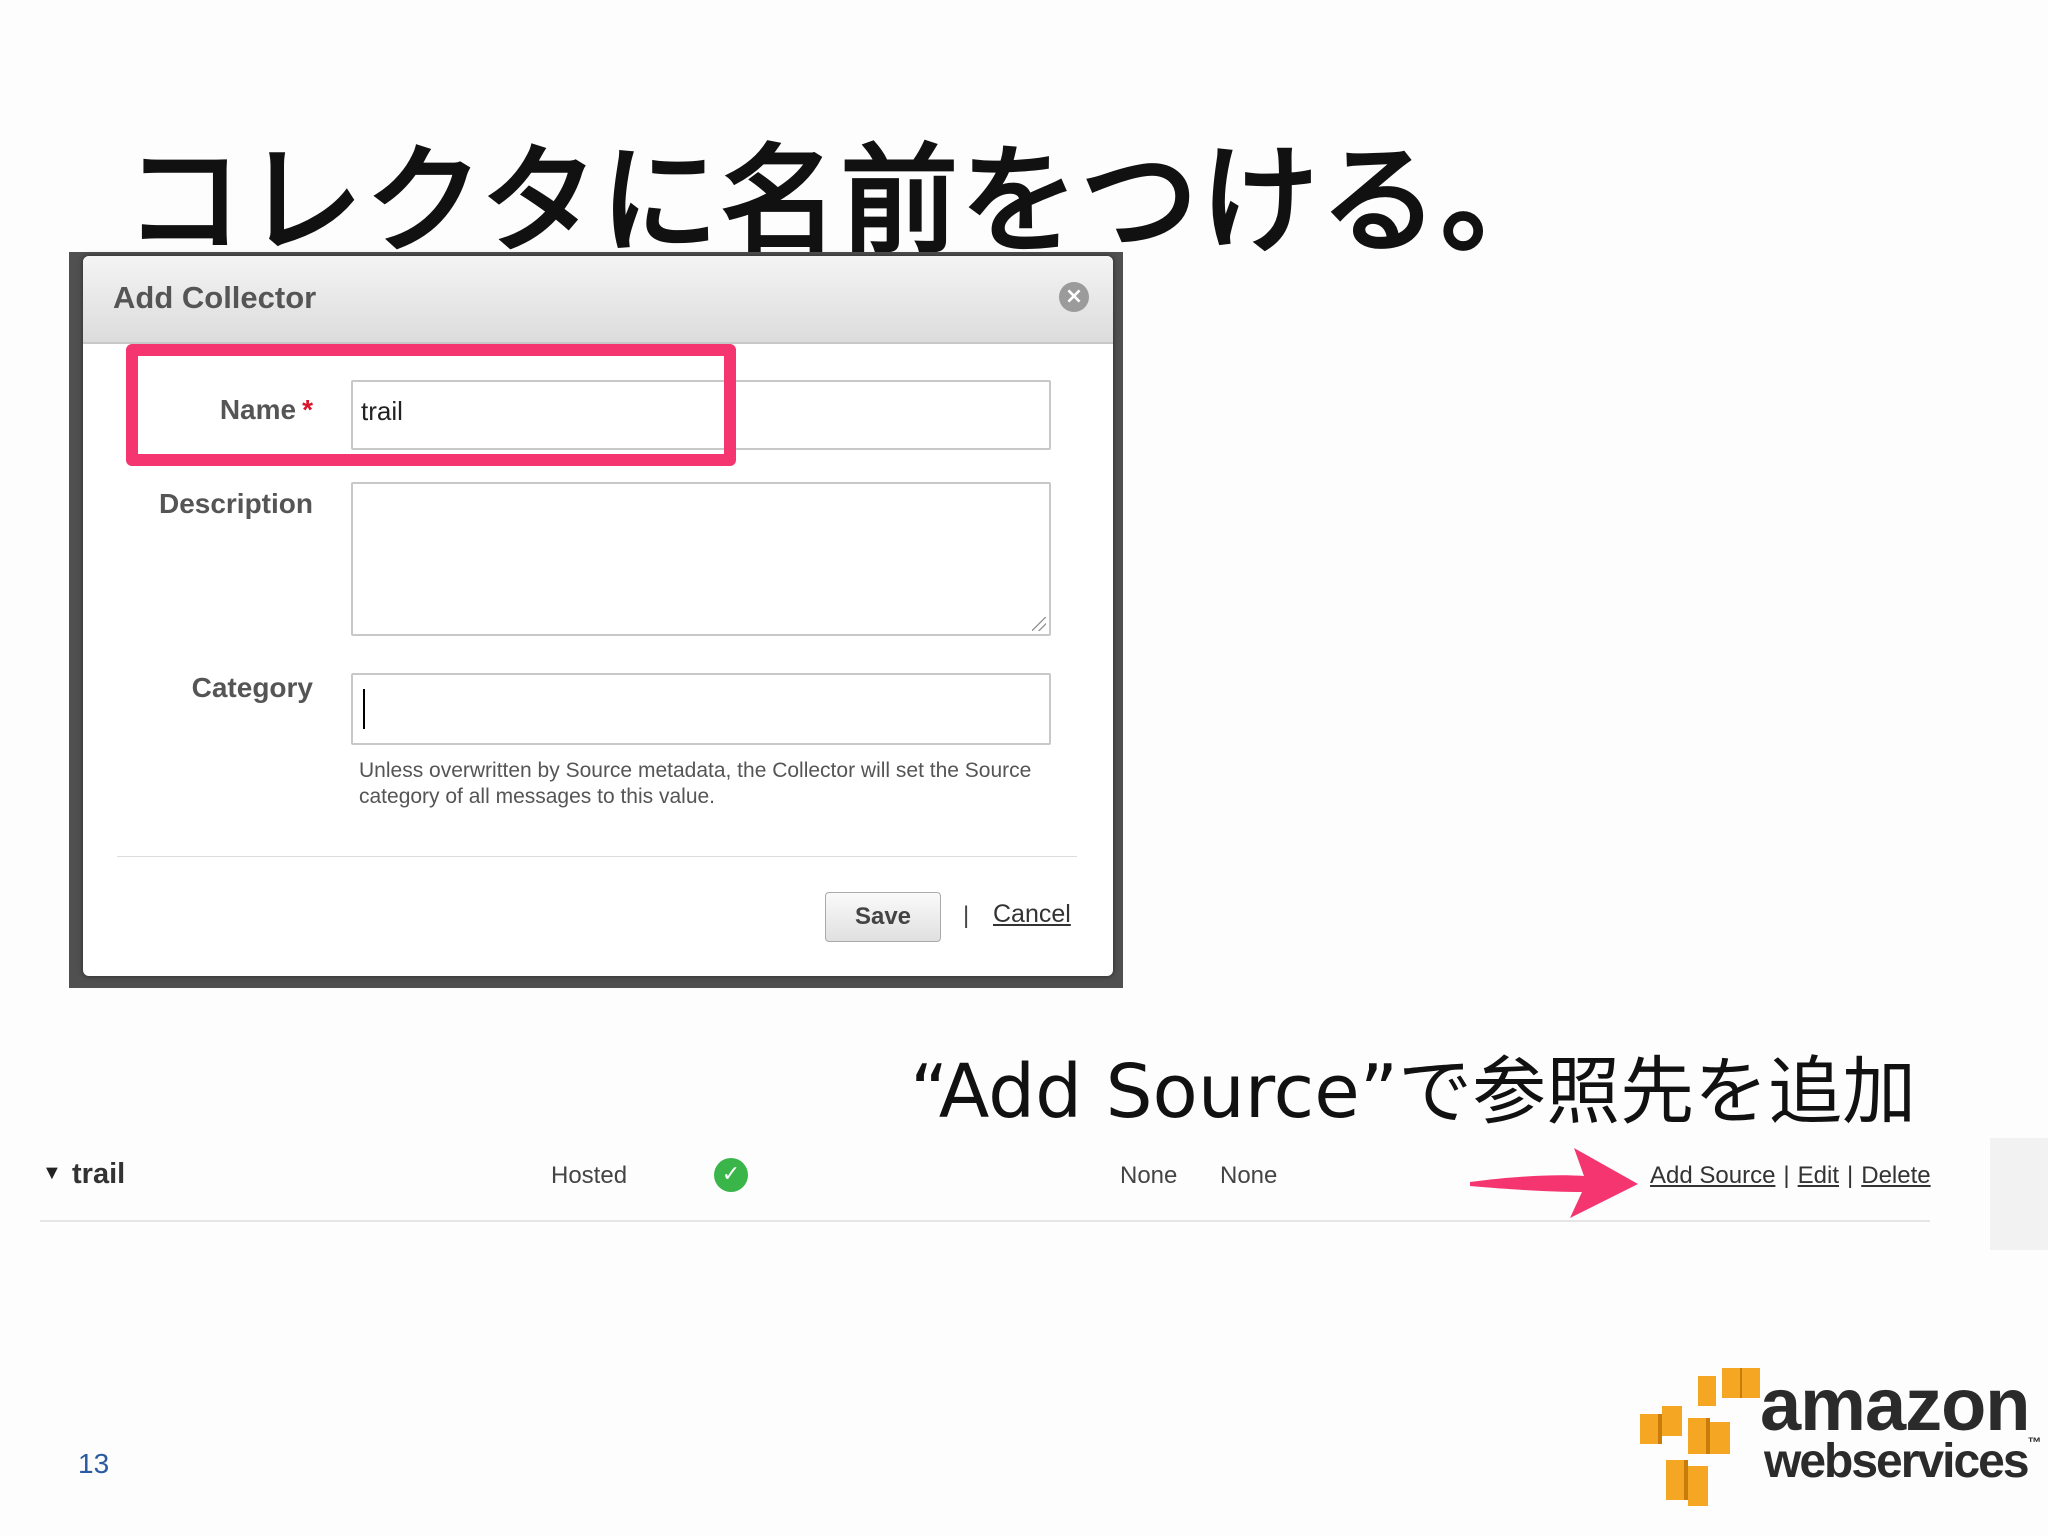 This screenshot has width=2048, height=1536. What do you see at coordinates (1039, 624) in the screenshot?
I see `resize-grip-icon` at bounding box center [1039, 624].